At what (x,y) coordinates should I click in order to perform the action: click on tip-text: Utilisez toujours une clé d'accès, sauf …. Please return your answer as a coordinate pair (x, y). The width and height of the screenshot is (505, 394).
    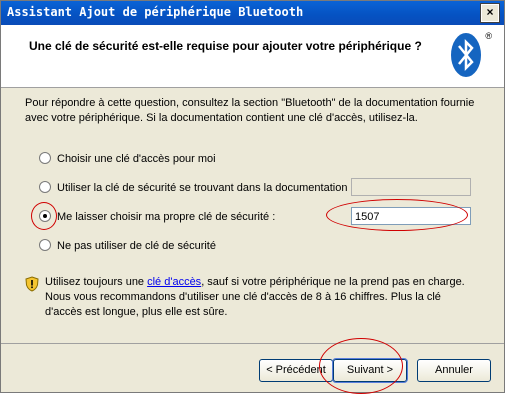
    Looking at the image, I should click on (255, 297).